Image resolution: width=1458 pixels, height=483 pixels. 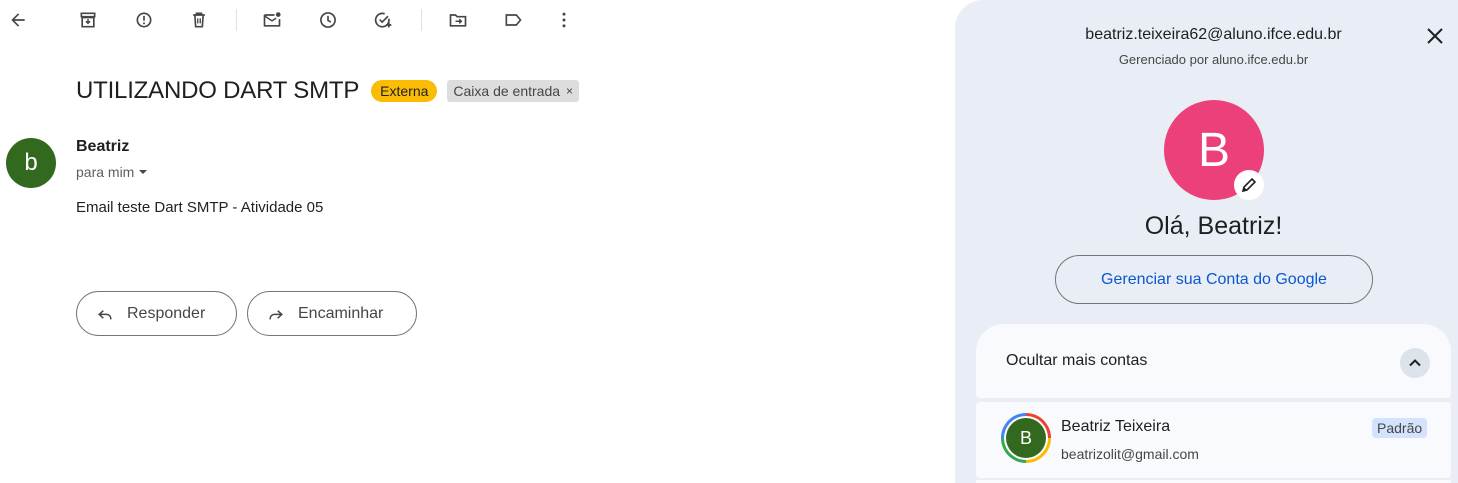 I want to click on pencil-icon, so click(x=1249, y=185).